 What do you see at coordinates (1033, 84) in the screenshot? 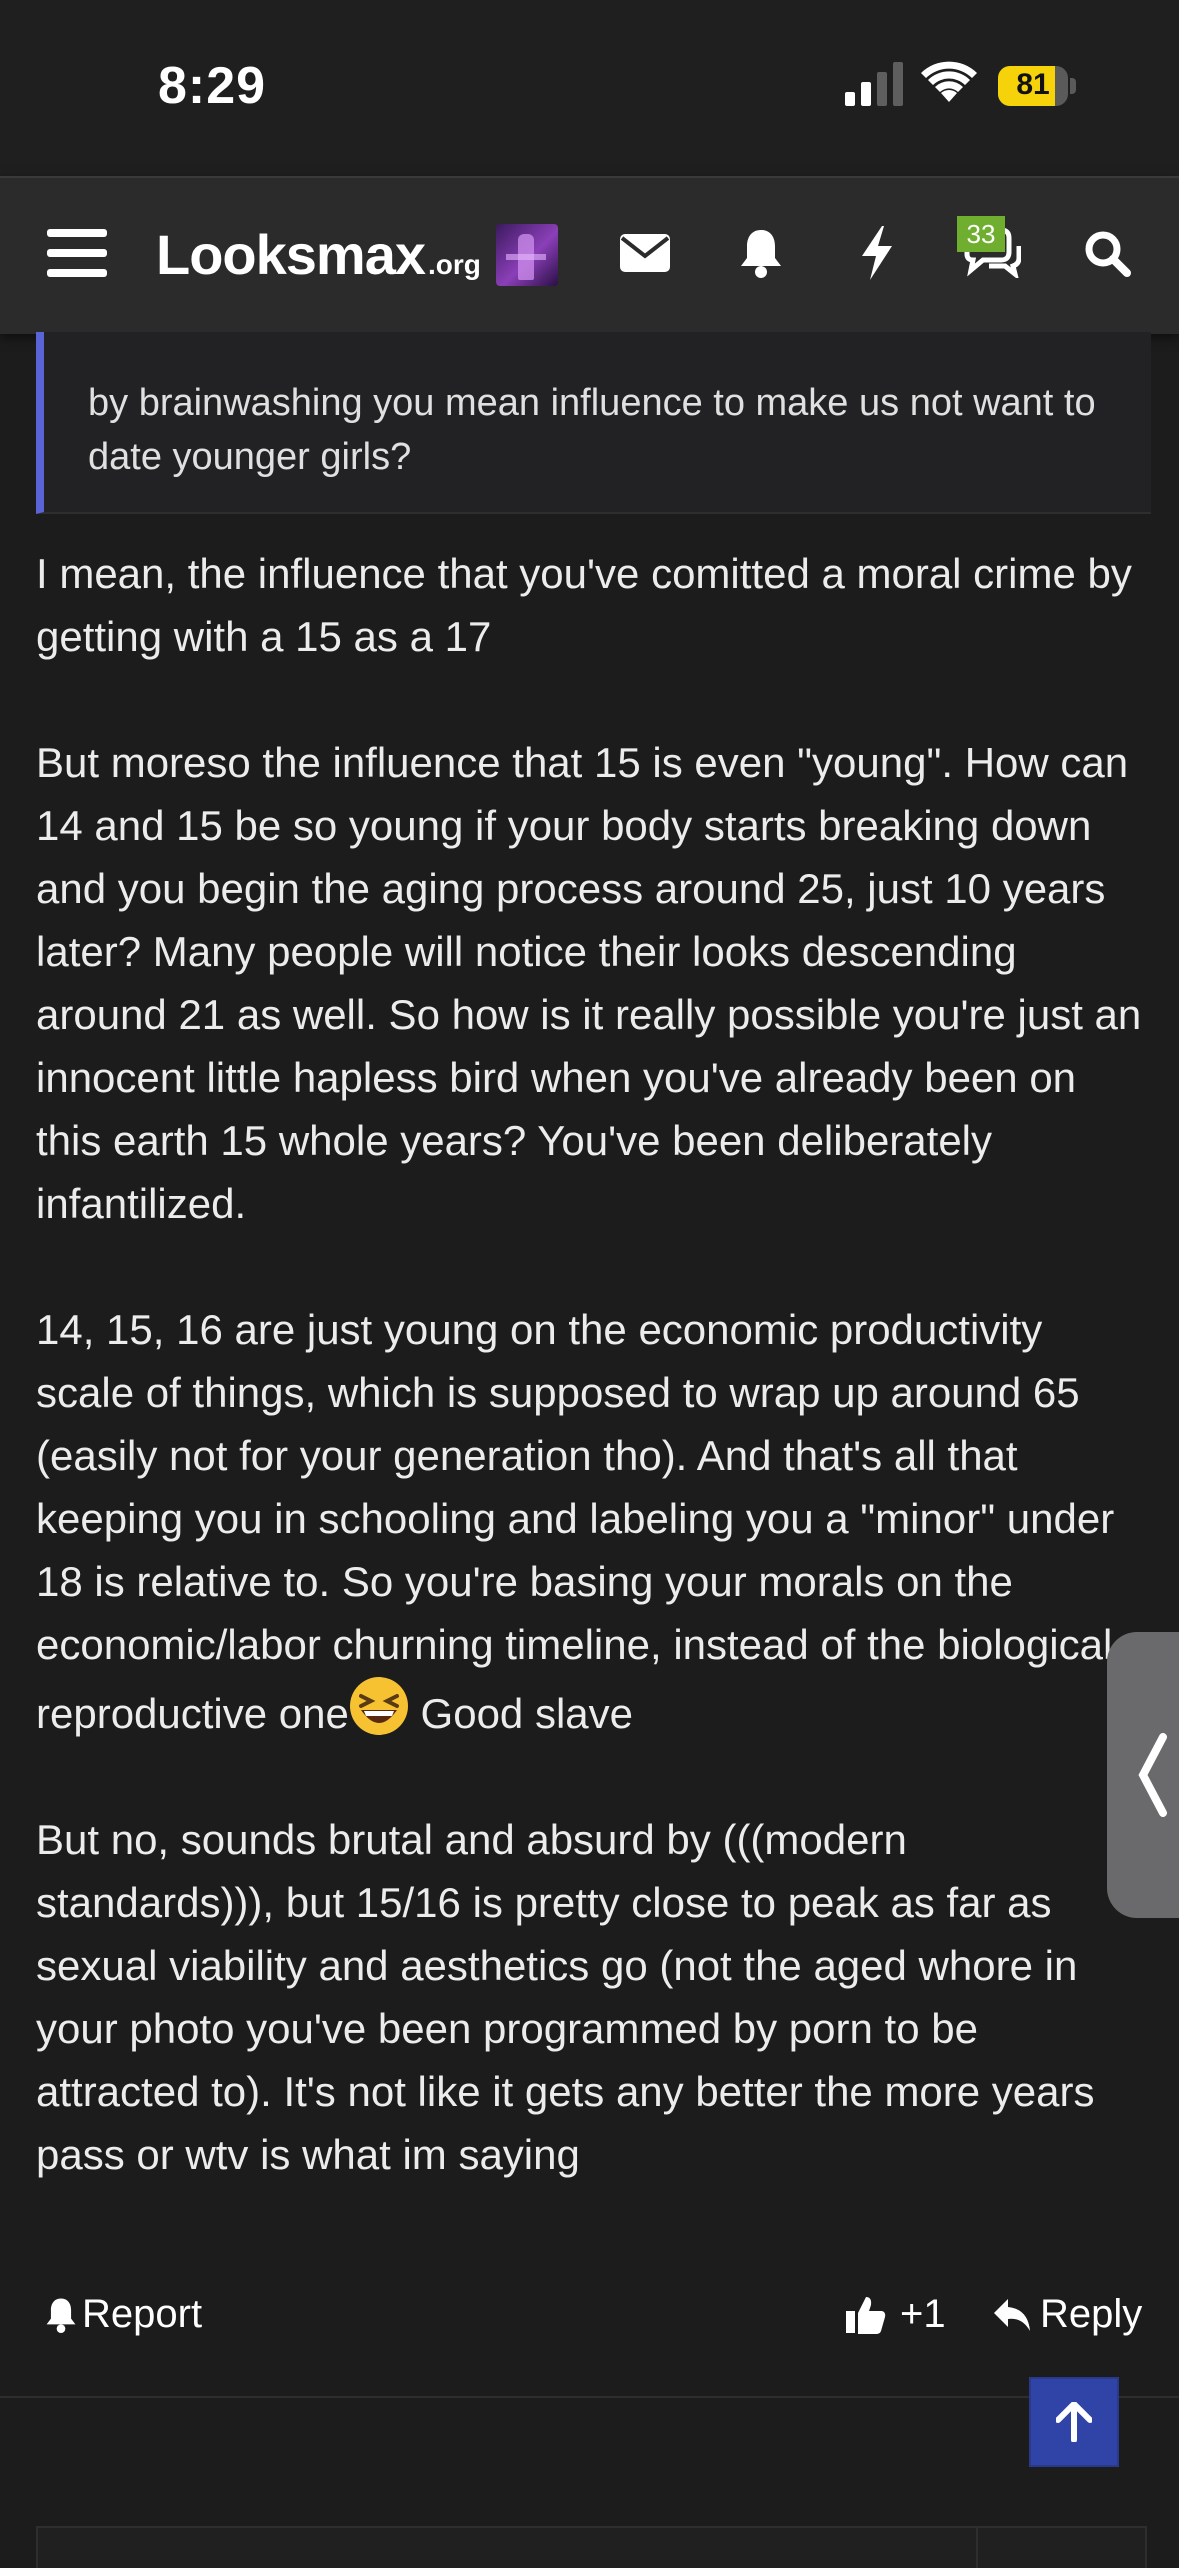
I see `battery-percent: 81` at bounding box center [1033, 84].